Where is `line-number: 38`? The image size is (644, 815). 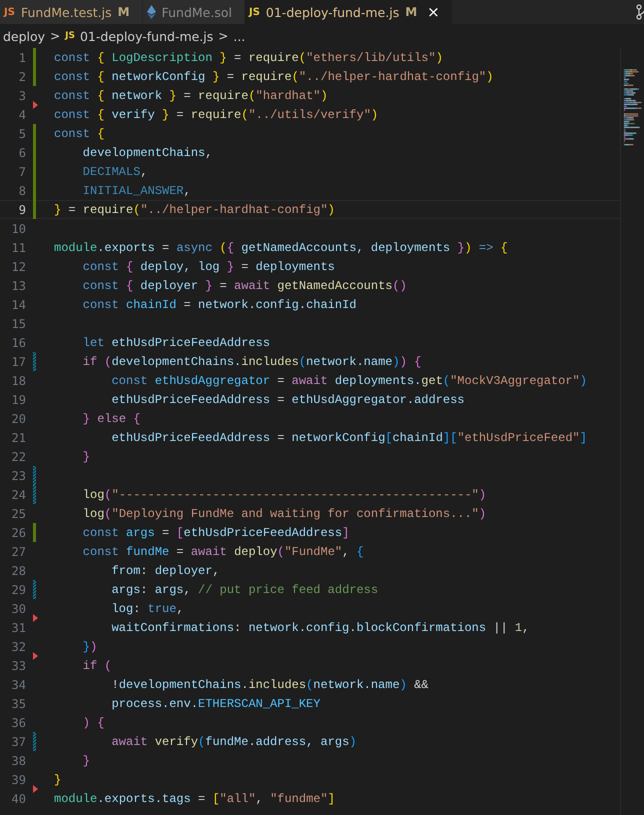
line-number: 38 is located at coordinates (18, 761).